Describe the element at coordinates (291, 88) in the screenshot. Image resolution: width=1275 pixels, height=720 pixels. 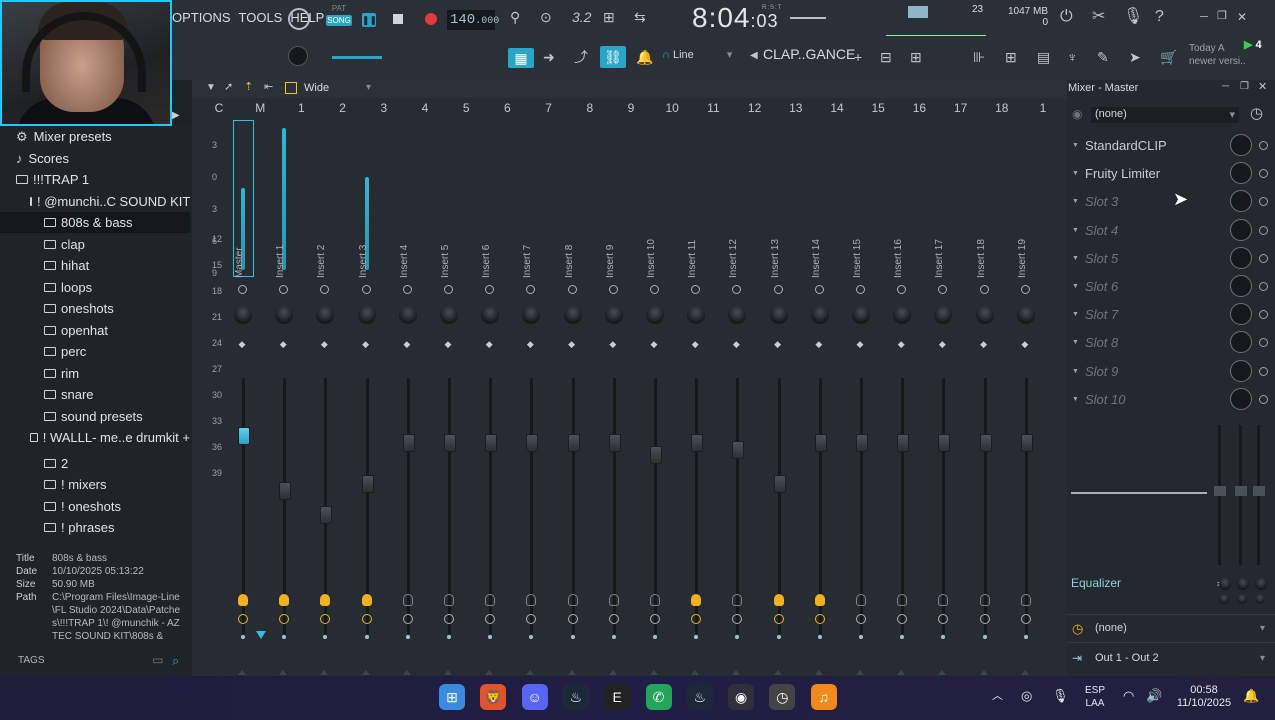
I see `mixer-layout-icon` at that location.